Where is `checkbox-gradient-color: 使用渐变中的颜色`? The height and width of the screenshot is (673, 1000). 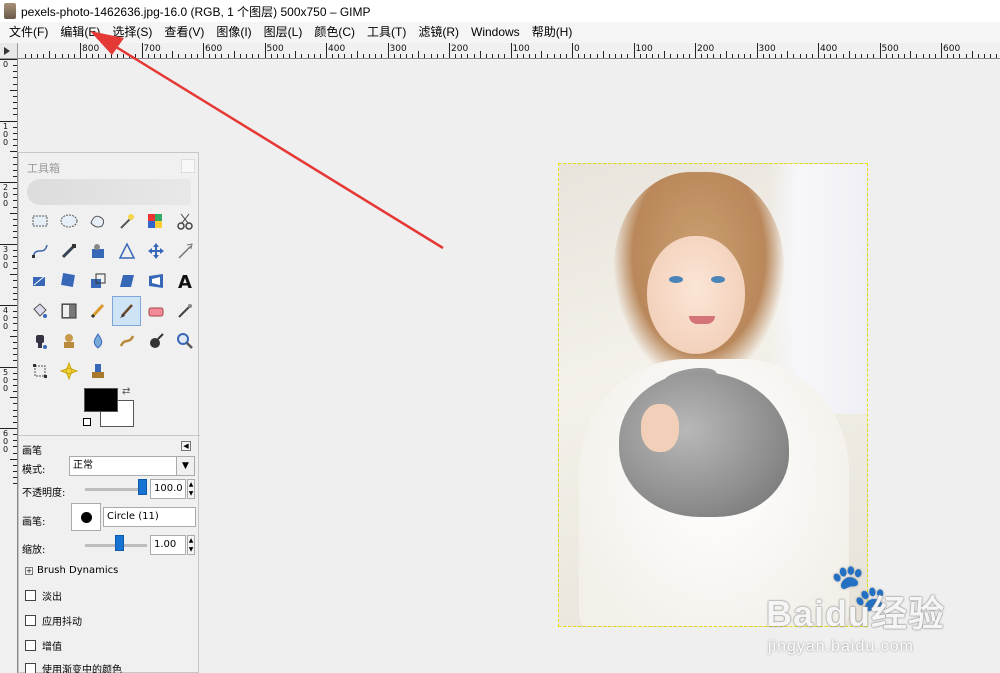
checkbox-gradient-color: 使用渐变中的颜色 is located at coordinates (73, 667).